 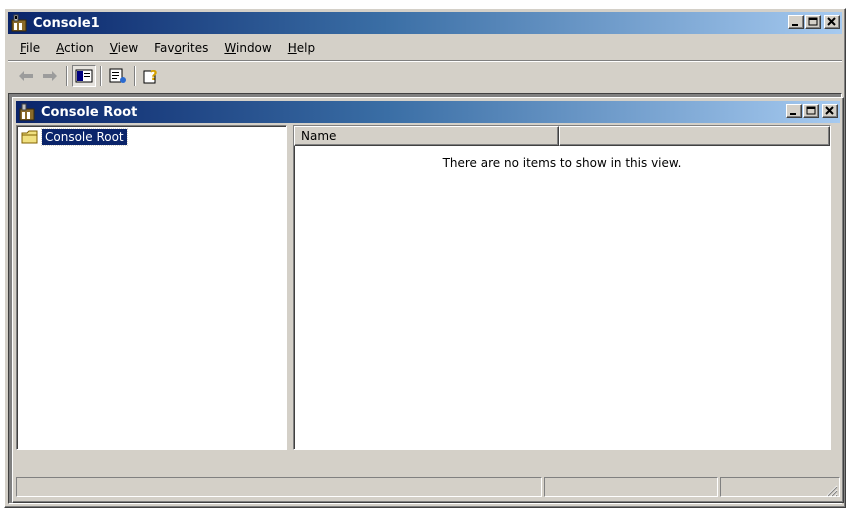 I want to click on export-list-icon, so click(x=117, y=75).